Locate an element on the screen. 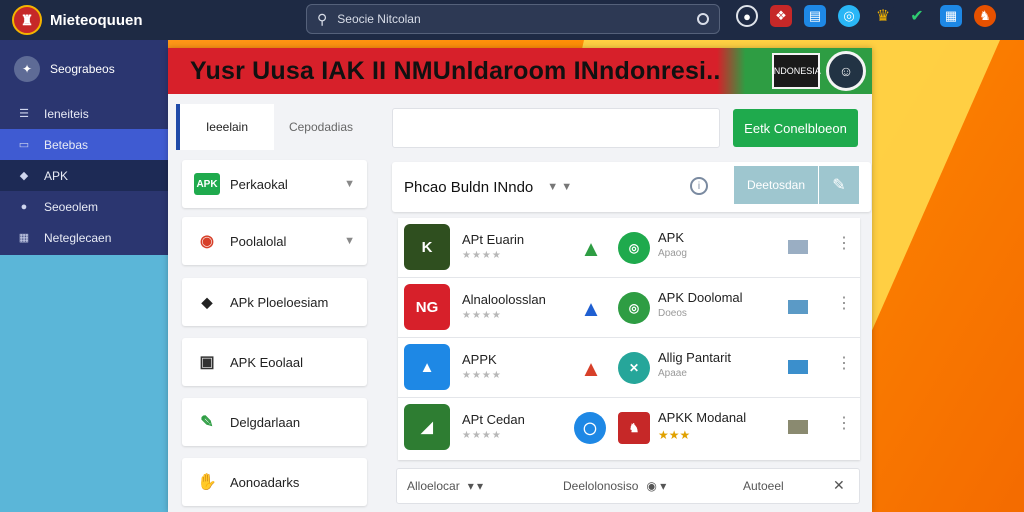 This screenshot has height=512, width=1024. category-label: APK Eoolaal is located at coordinates (266, 362).